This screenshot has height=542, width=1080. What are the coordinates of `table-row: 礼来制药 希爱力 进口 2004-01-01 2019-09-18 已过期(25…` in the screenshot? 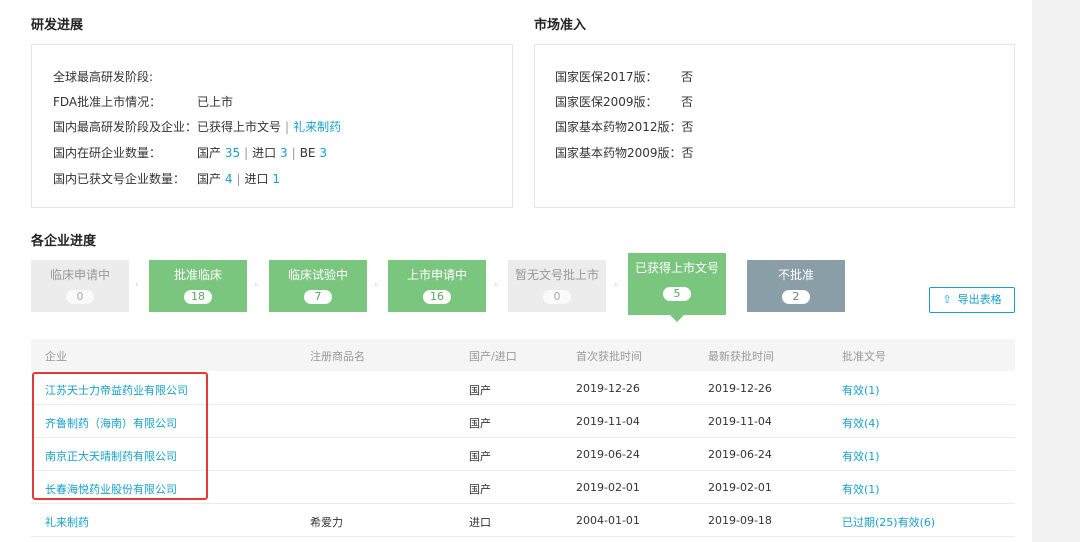 It's located at (523, 520).